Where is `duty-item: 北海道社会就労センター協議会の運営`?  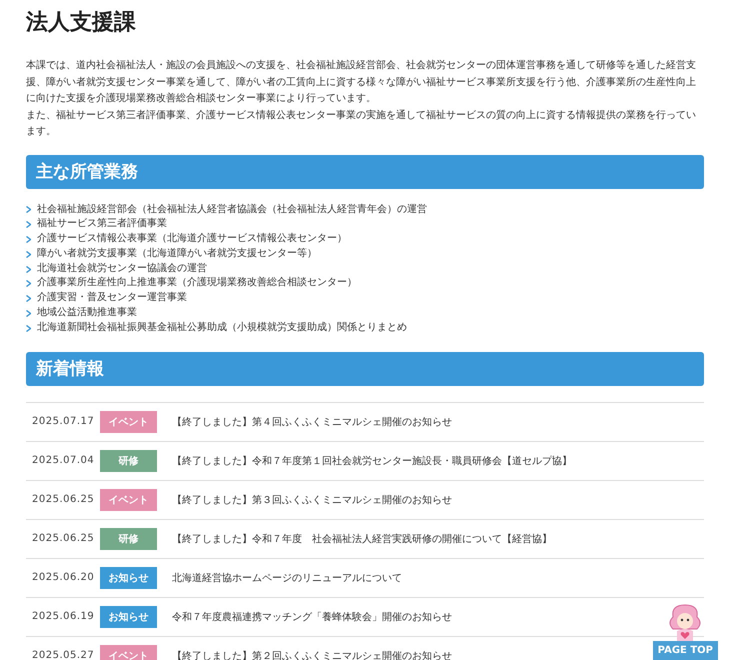 duty-item: 北海道社会就労センター協議会の運営 is located at coordinates (122, 269).